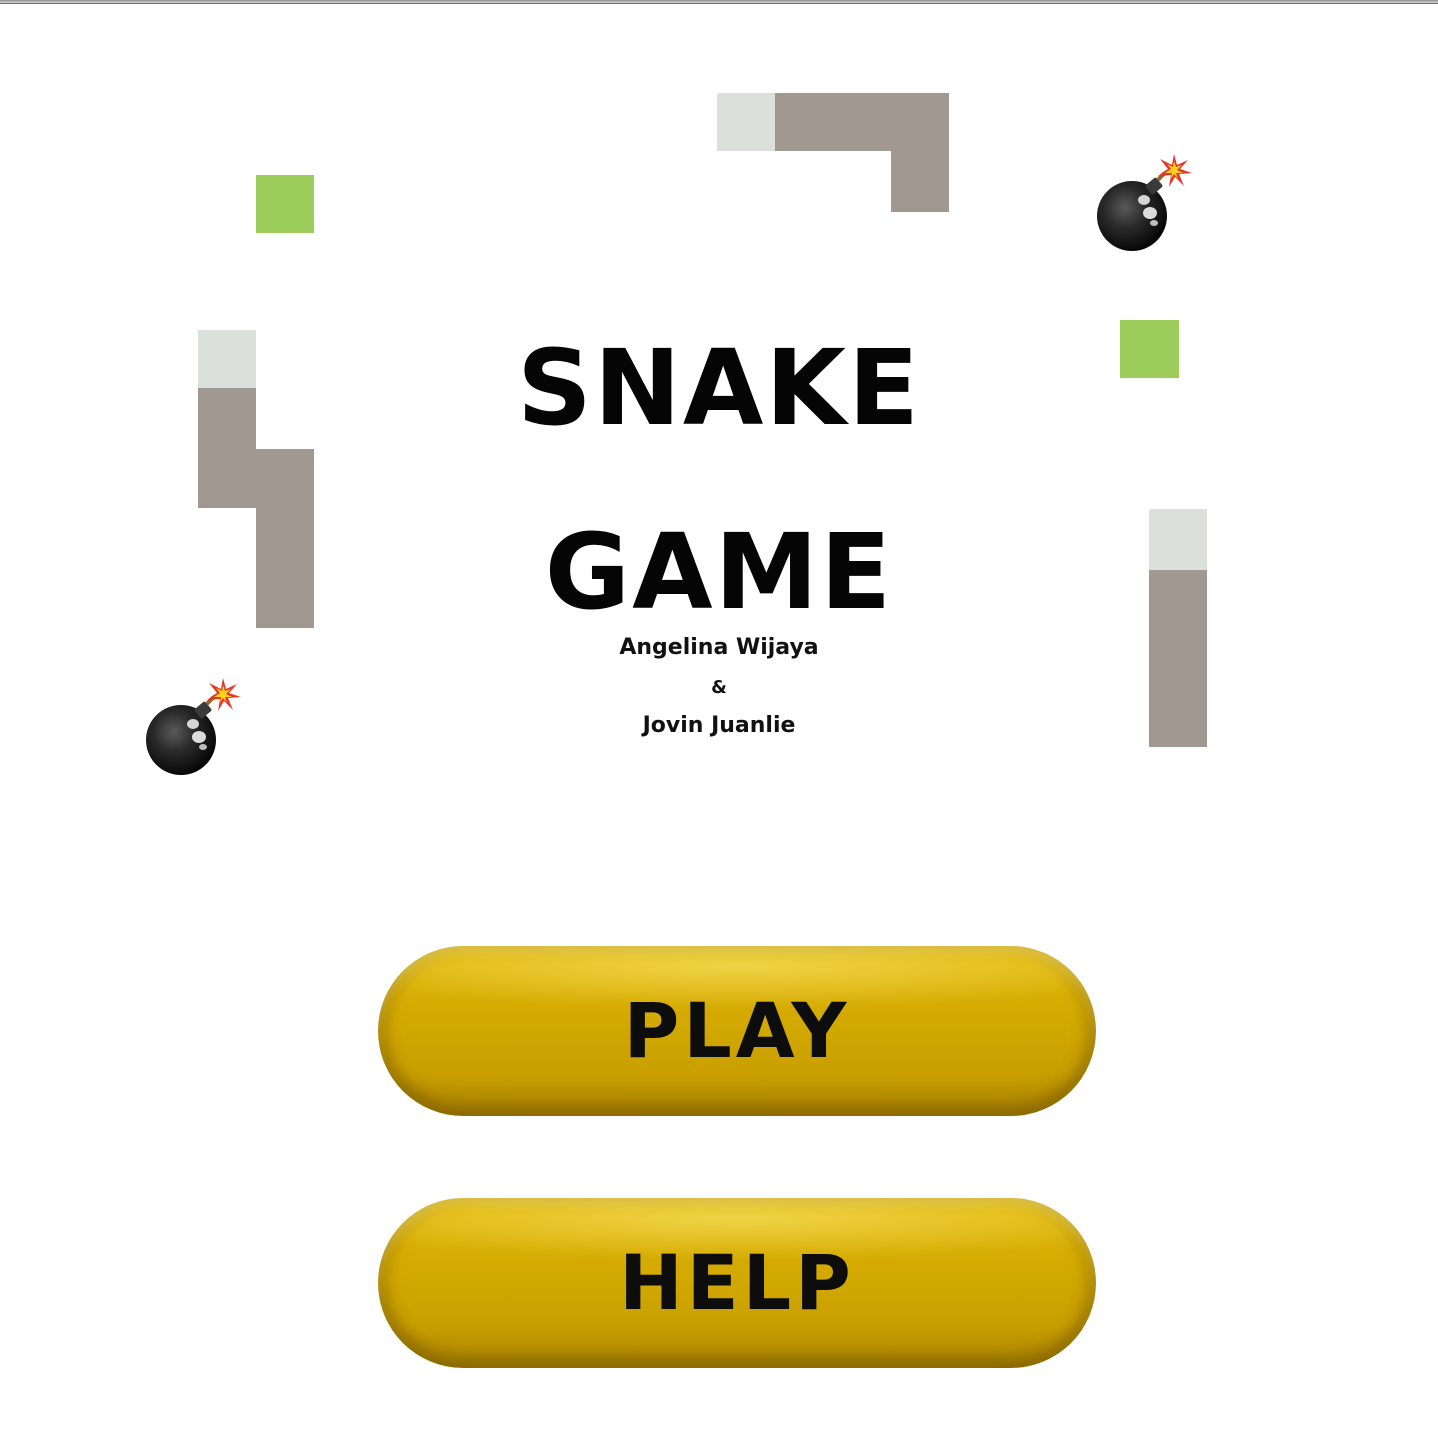 The width and height of the screenshot is (1438, 1440). Describe the element at coordinates (285, 204) in the screenshot. I see `food-pellet` at that location.